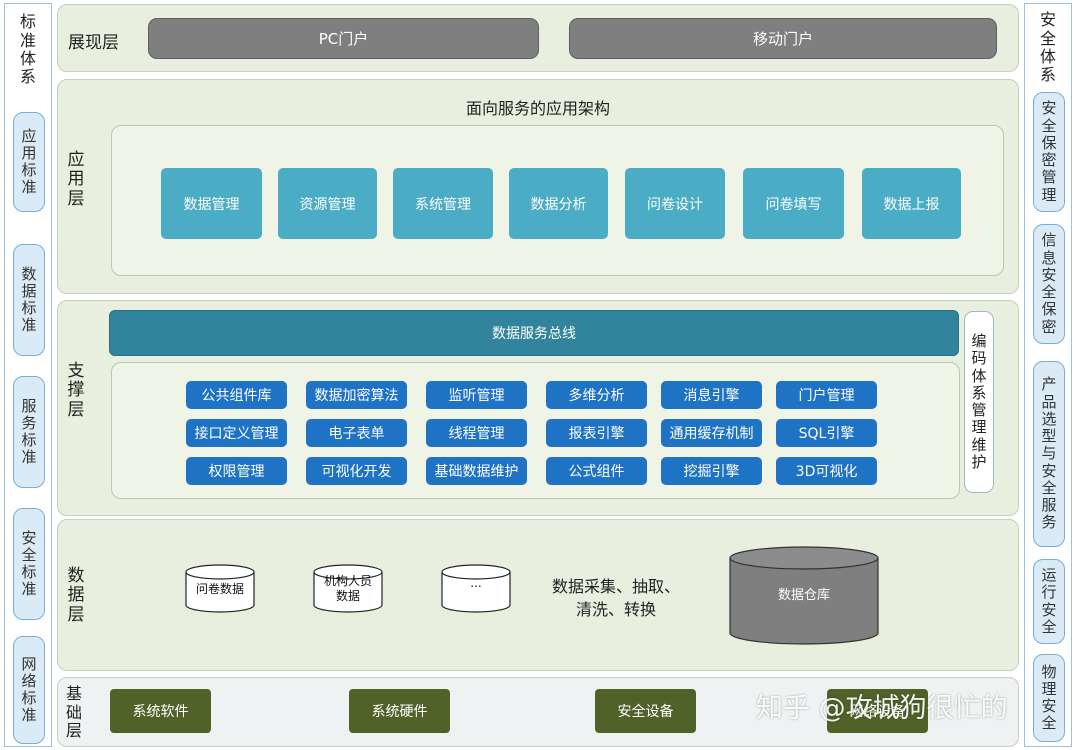  What do you see at coordinates (356, 471) in the screenshot?
I see `component-visual-development: 可视化开发` at bounding box center [356, 471].